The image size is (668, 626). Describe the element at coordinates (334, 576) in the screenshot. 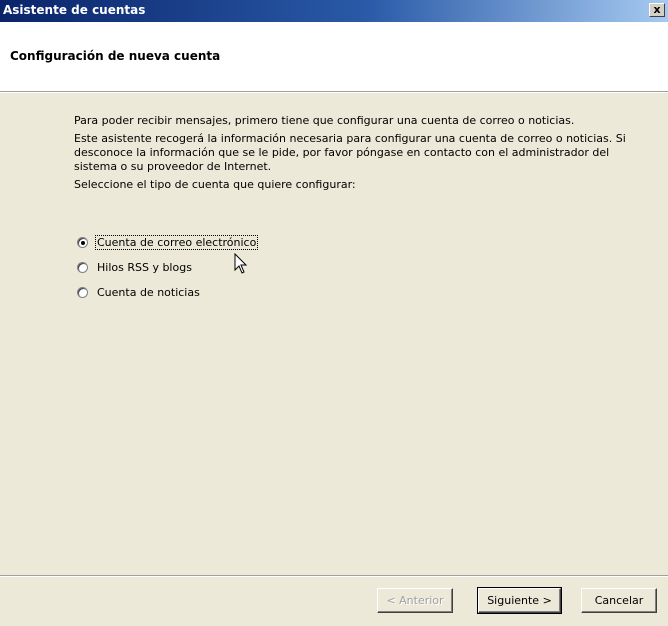

I see `footer-divider-highlight` at that location.